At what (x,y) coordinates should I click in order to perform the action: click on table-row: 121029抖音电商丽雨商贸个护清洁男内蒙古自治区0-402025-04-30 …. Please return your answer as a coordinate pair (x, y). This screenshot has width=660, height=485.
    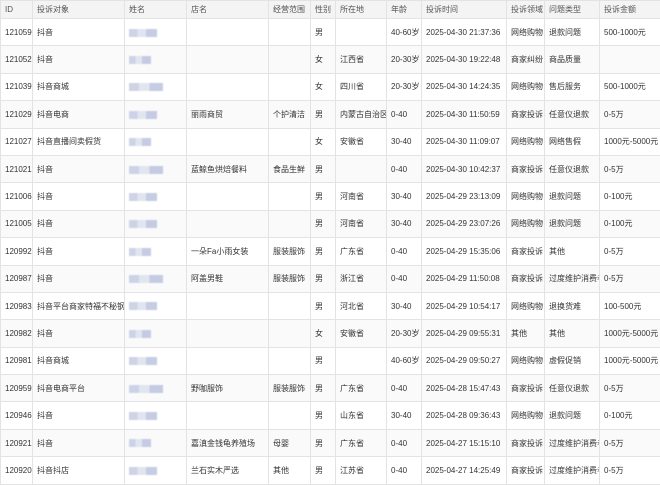
    Looking at the image, I should click on (330, 114).